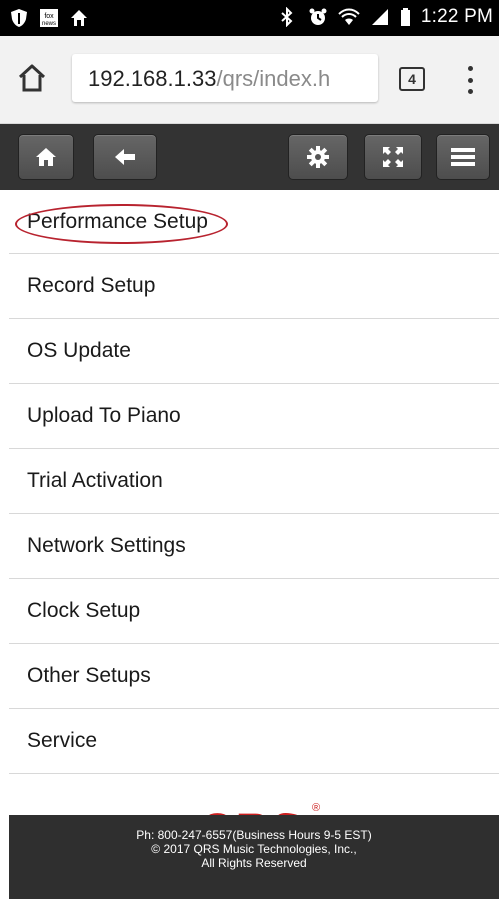 The width and height of the screenshot is (499, 899). Describe the element at coordinates (406, 17) in the screenshot. I see `battery-icon` at that location.